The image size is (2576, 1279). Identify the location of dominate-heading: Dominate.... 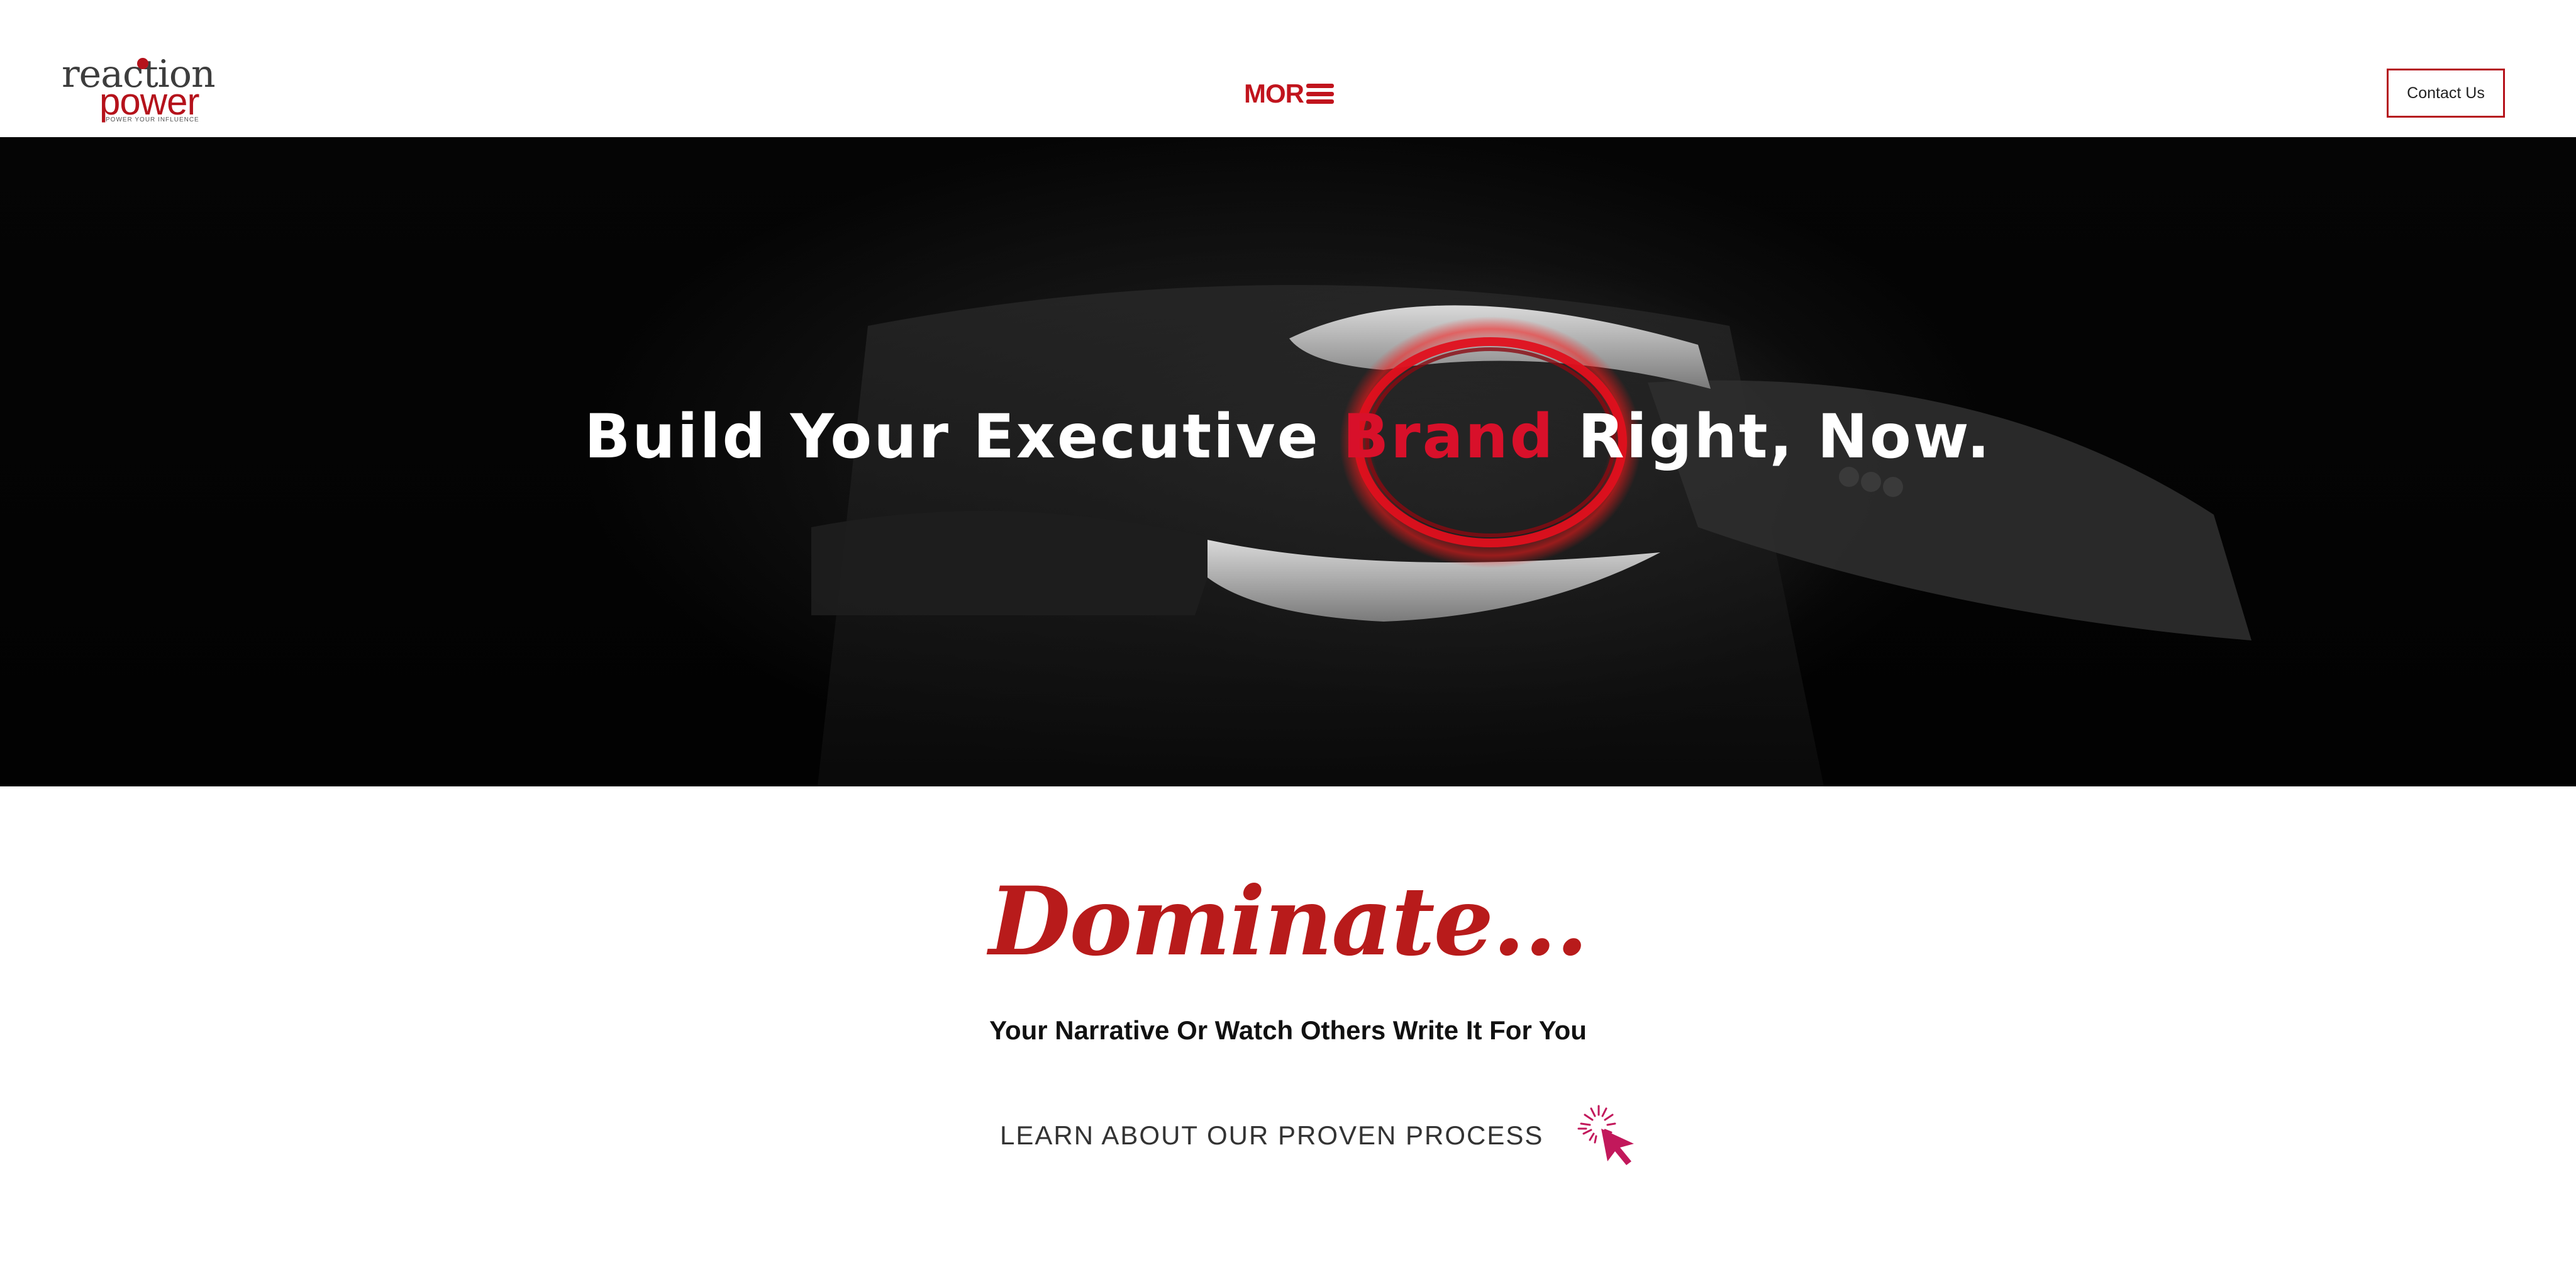
(1288, 921).